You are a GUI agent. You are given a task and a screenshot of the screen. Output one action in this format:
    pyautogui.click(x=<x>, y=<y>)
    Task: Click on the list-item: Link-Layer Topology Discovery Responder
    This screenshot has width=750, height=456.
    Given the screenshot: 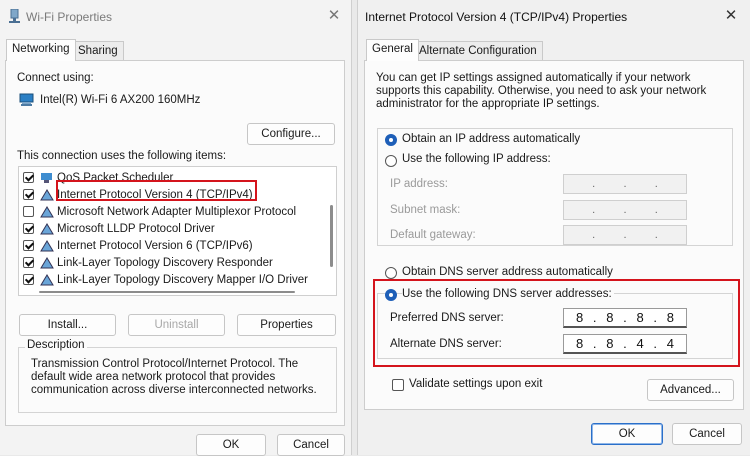 What is the action you would take?
    pyautogui.click(x=148, y=262)
    